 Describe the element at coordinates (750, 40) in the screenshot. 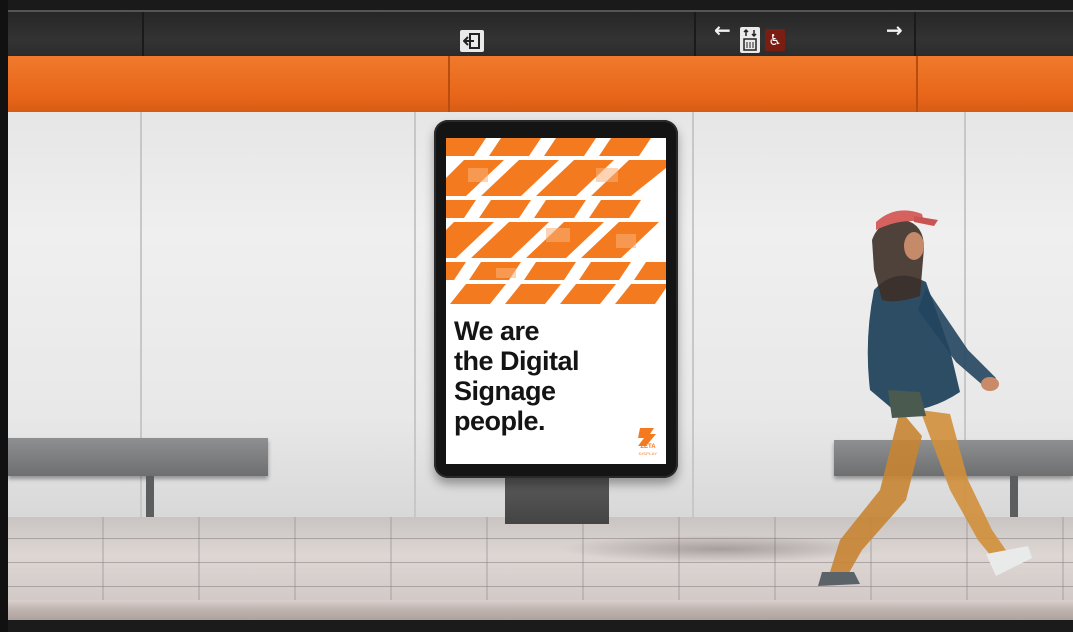

I see `lift-icon` at that location.